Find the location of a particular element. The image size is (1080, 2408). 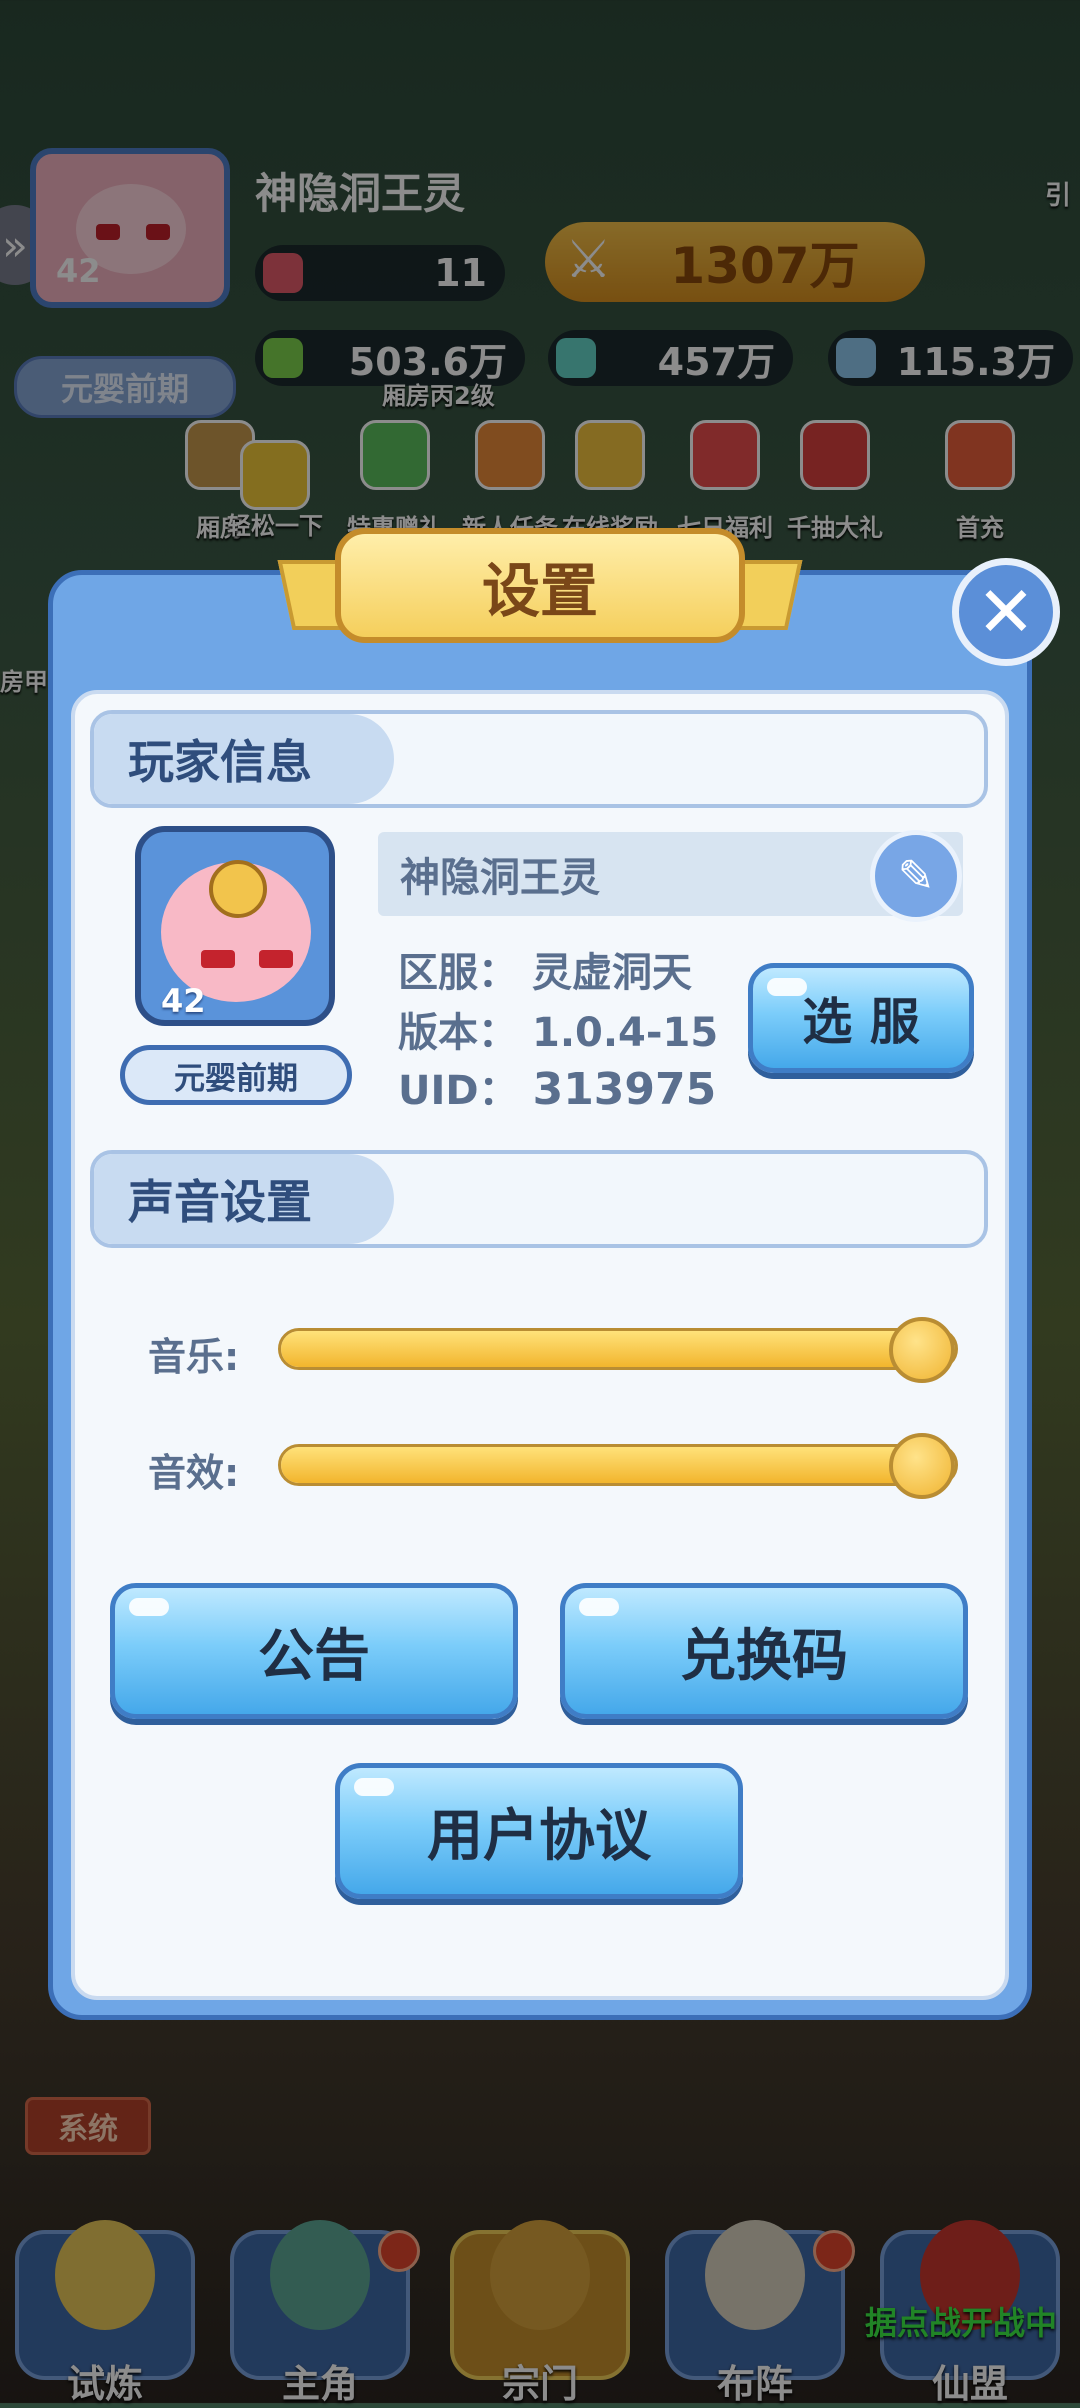

edit-name-button: ✎ is located at coordinates (916, 876).